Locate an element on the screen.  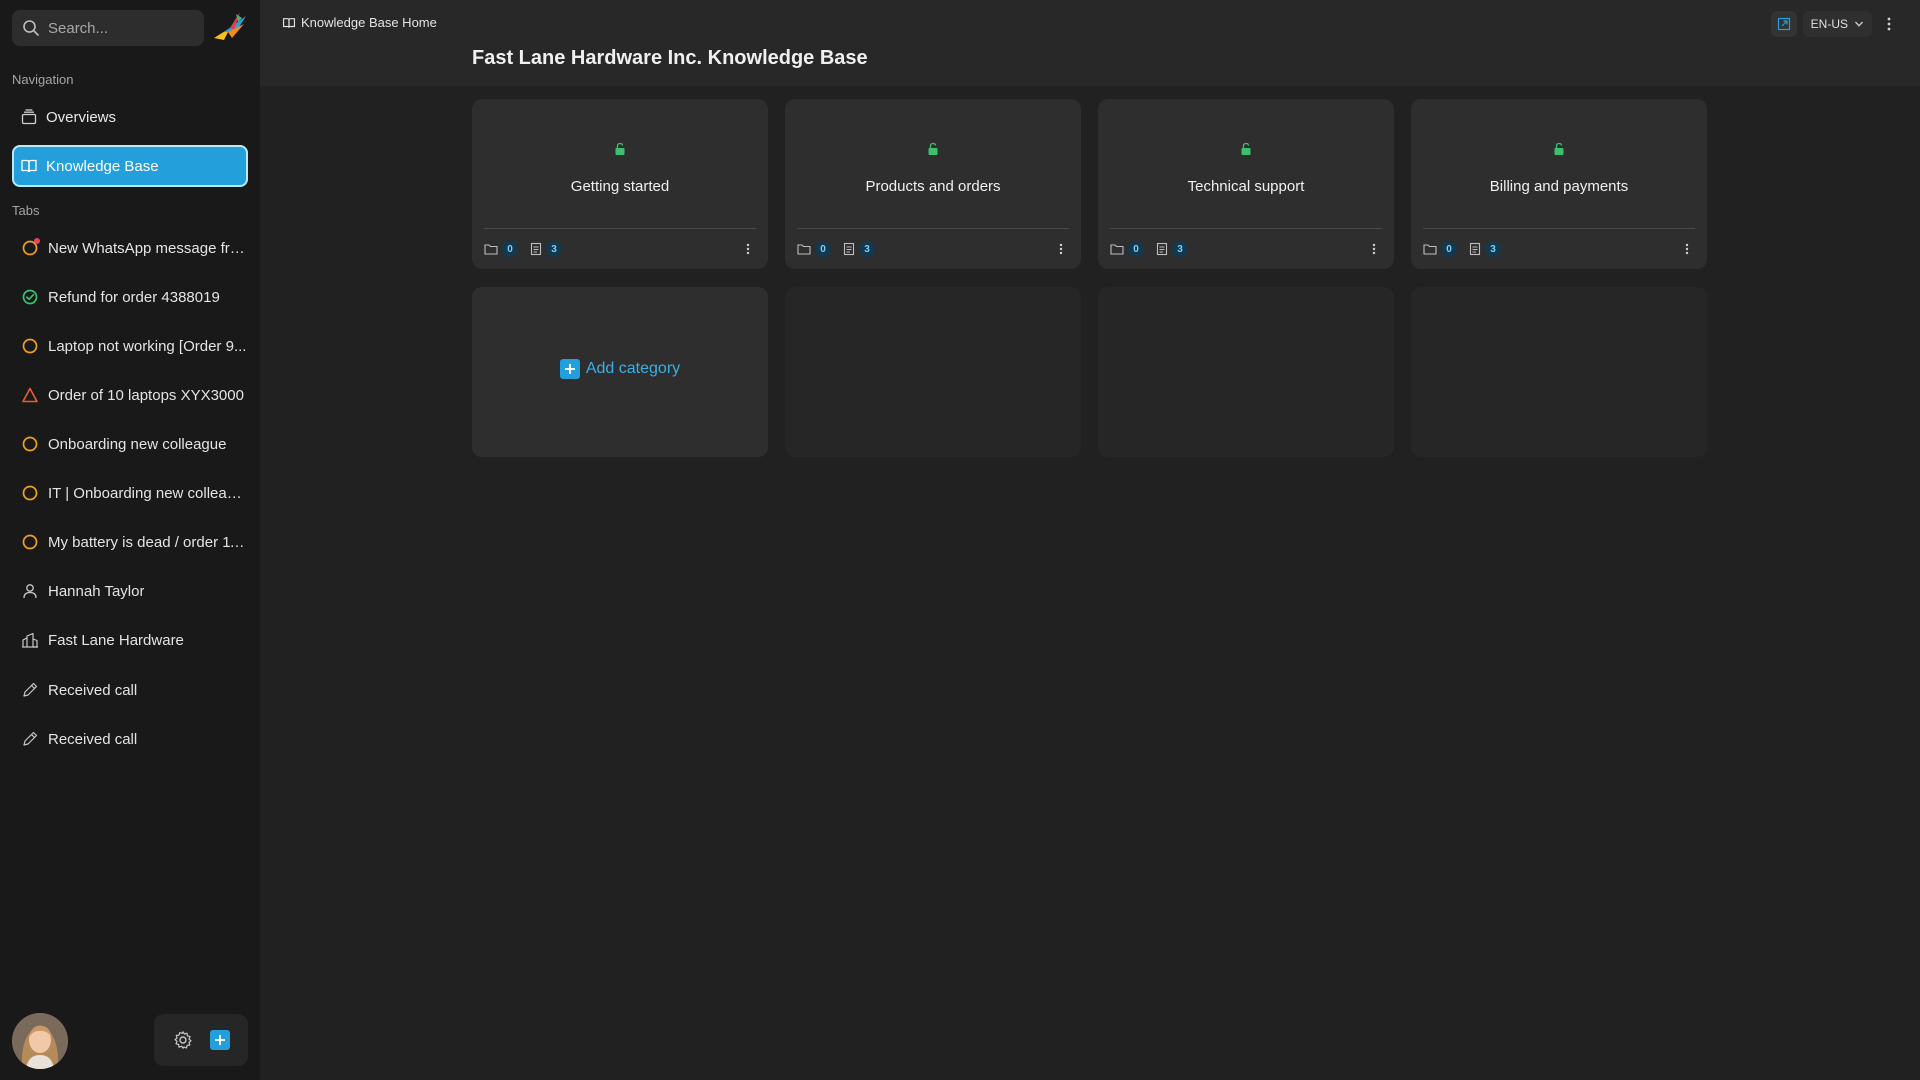
tab-it-onboarding: IT | Onboarding new colleague is located at coordinates (130, 493).